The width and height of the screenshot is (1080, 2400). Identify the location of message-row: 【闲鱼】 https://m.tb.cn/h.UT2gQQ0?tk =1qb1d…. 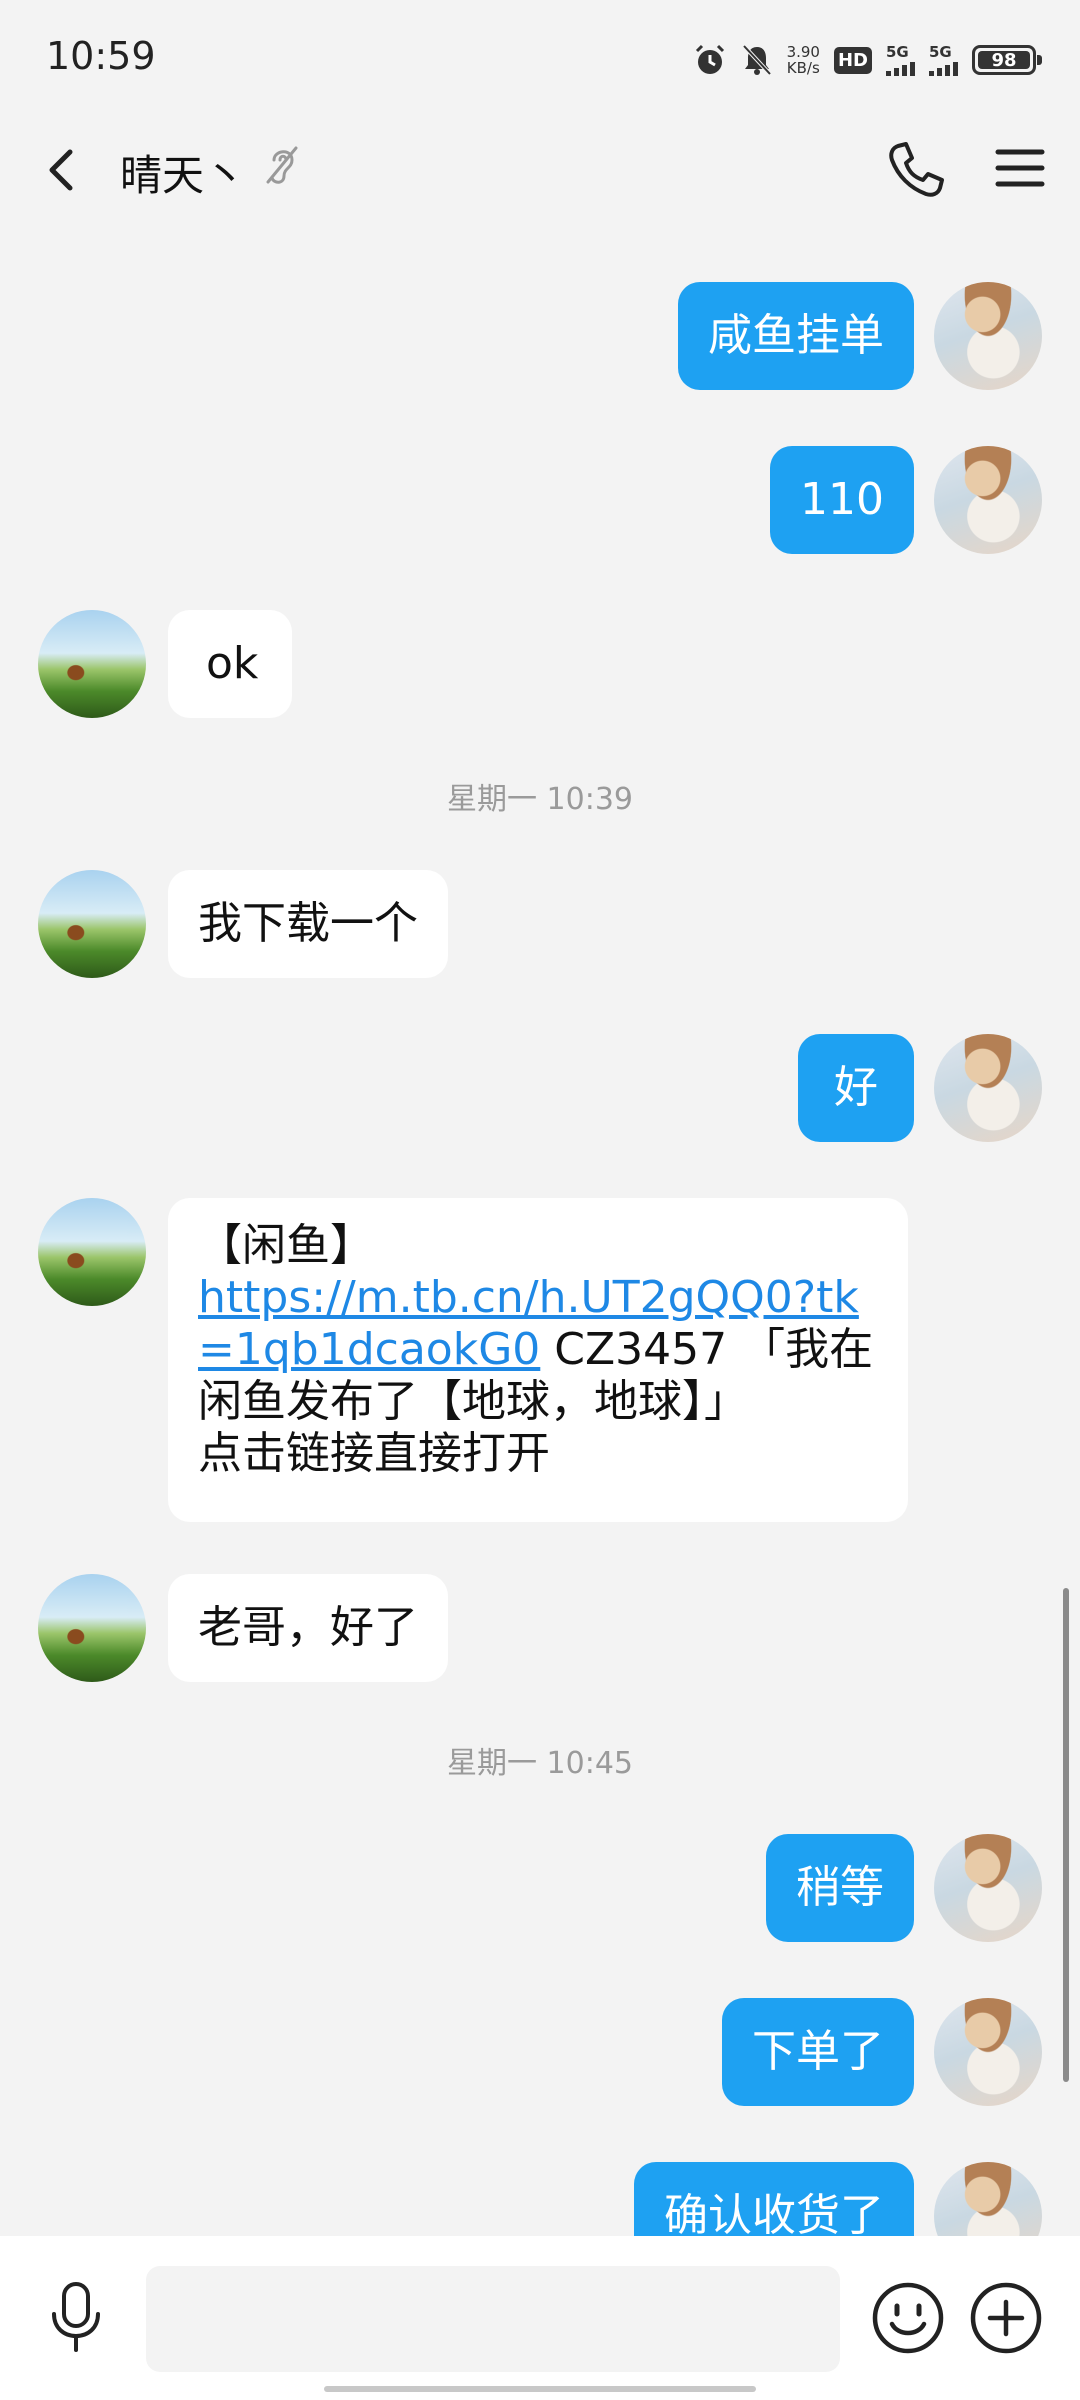
(540, 1359).